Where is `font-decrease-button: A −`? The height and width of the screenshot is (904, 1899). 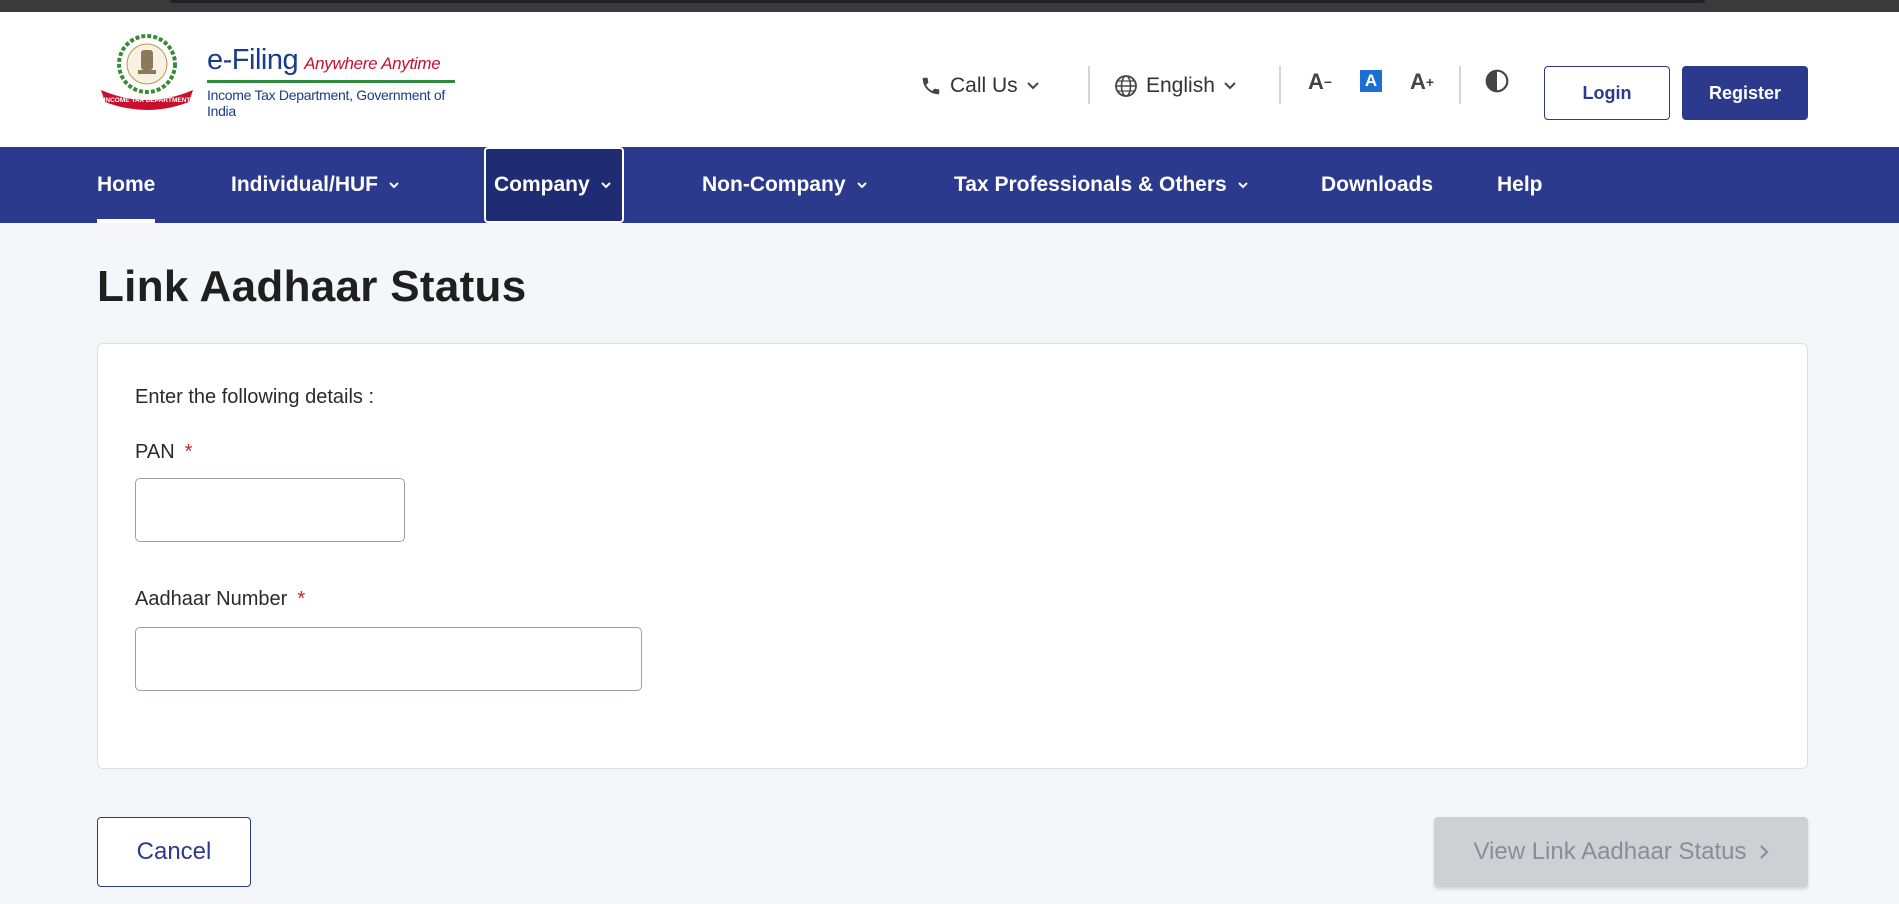
font-decrease-button: A − is located at coordinates (1320, 82).